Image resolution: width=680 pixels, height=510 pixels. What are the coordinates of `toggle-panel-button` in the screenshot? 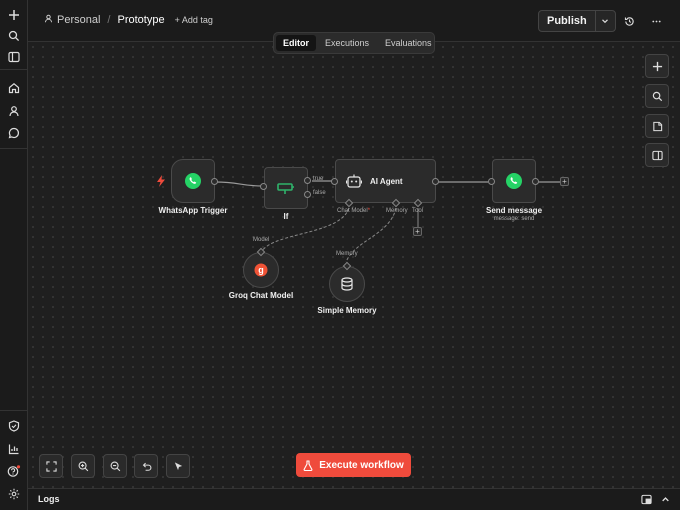 It's located at (657, 155).